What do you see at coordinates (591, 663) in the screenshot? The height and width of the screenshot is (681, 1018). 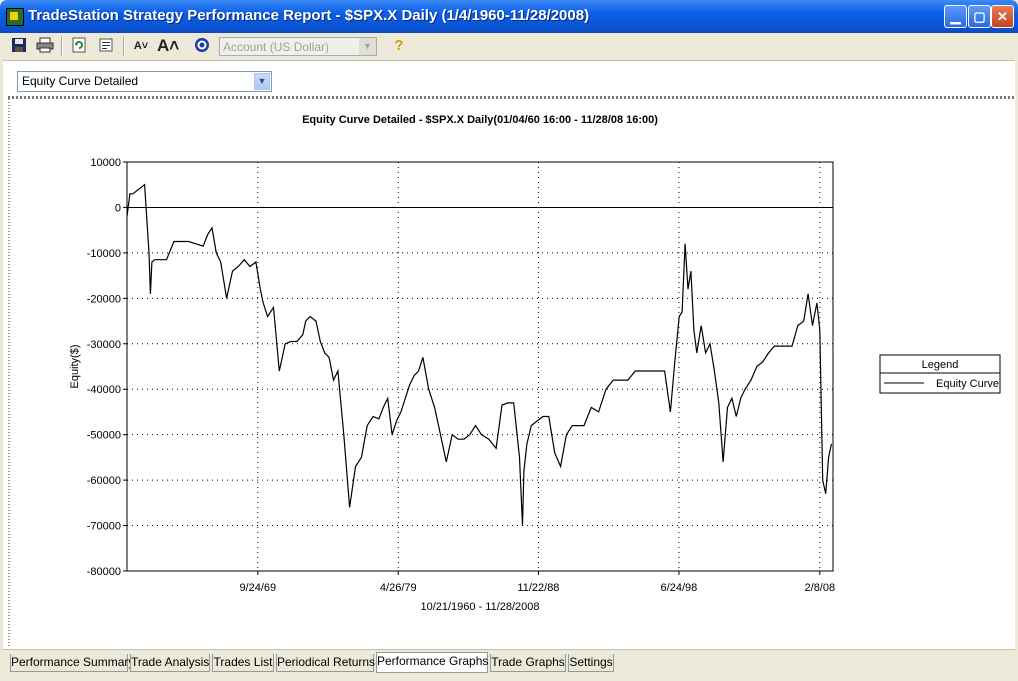 I see `tab-settings: Settings` at bounding box center [591, 663].